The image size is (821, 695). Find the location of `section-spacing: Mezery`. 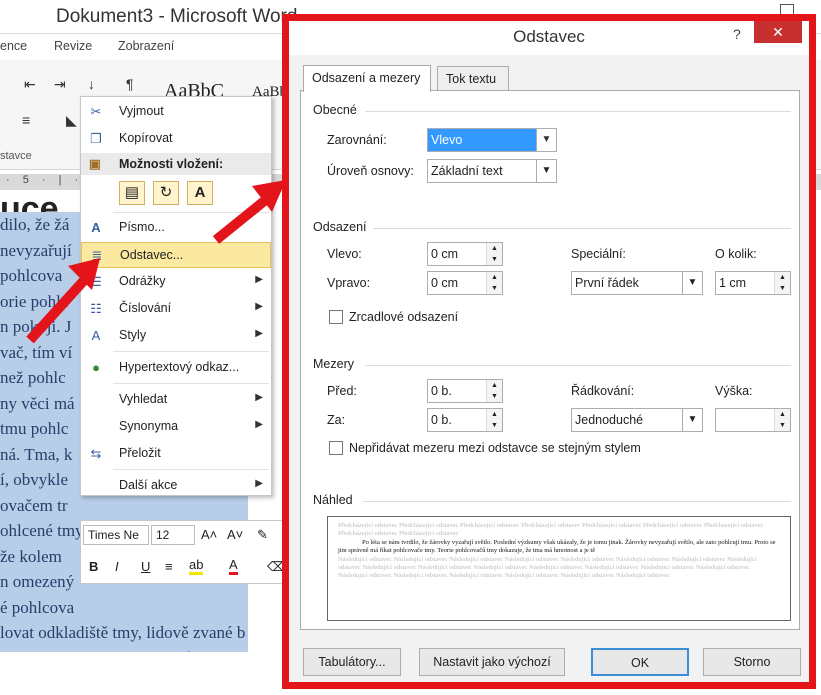

section-spacing: Mezery is located at coordinates (333, 364).